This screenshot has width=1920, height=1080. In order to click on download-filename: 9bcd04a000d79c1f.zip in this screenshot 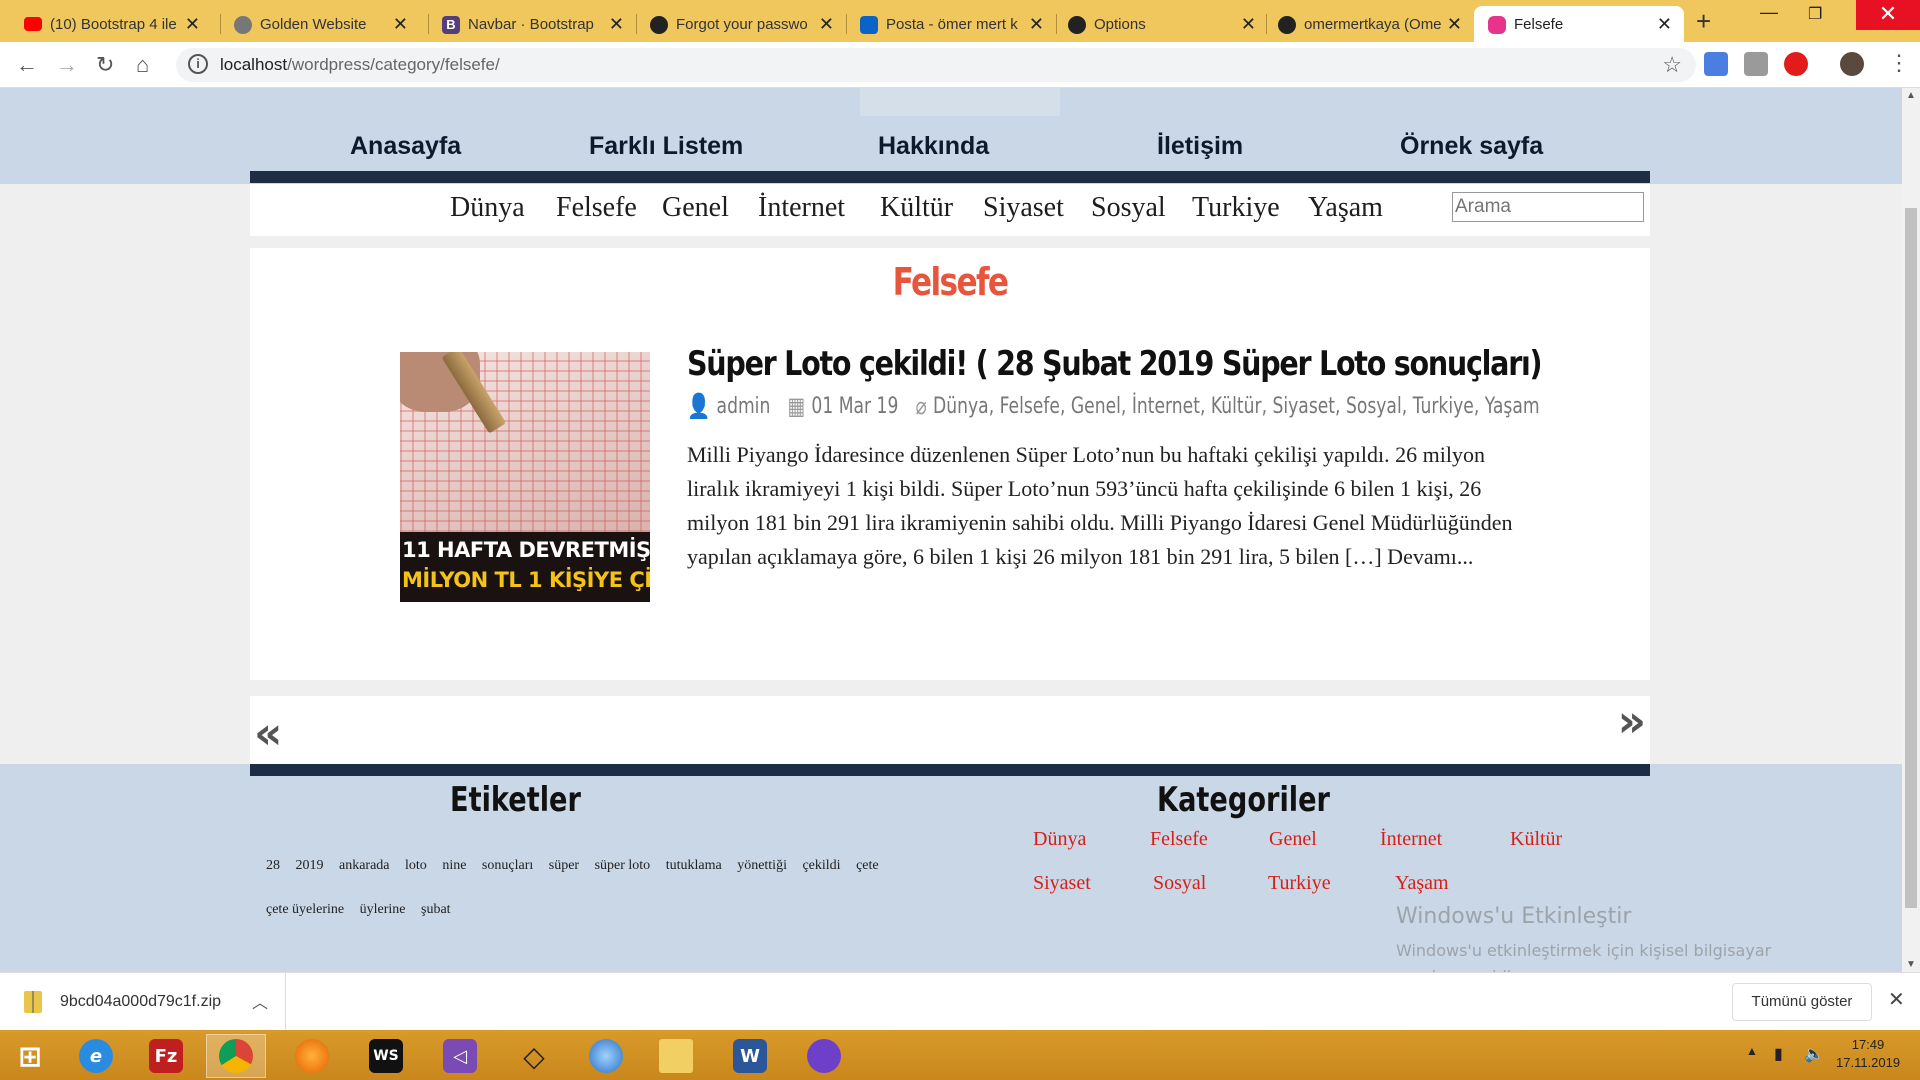, I will do `click(140, 1002)`.